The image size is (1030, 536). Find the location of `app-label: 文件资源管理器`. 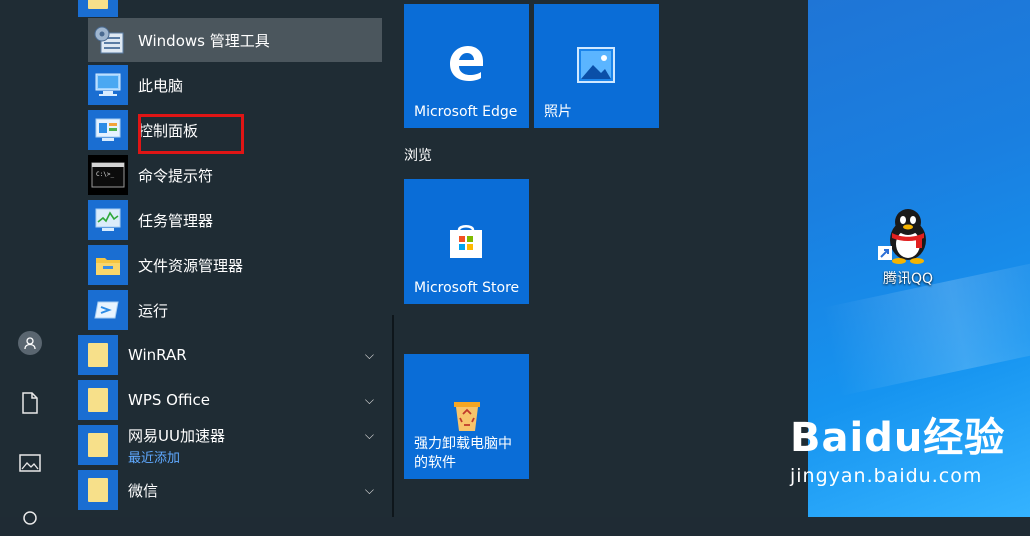

app-label: 文件资源管理器 is located at coordinates (191, 265).